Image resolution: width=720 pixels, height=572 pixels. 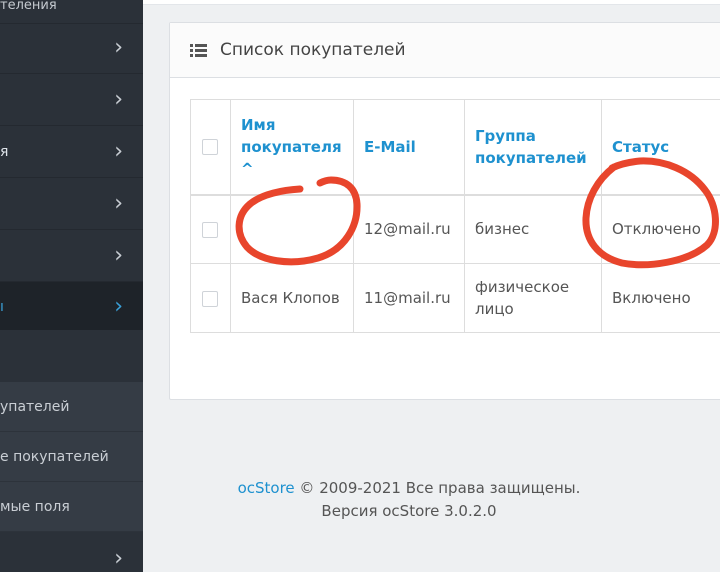 I want to click on cell-name: Вася Клопов, so click(x=292, y=298).